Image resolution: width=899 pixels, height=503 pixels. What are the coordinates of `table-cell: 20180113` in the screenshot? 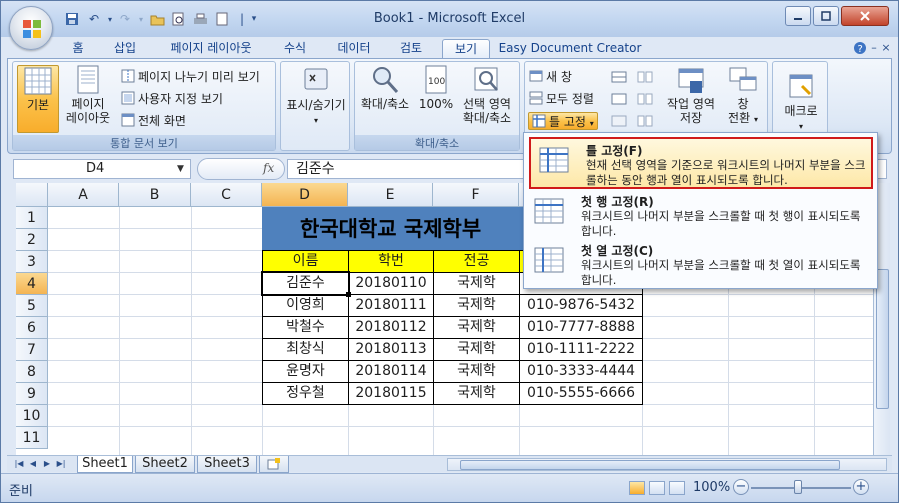 It's located at (391, 349).